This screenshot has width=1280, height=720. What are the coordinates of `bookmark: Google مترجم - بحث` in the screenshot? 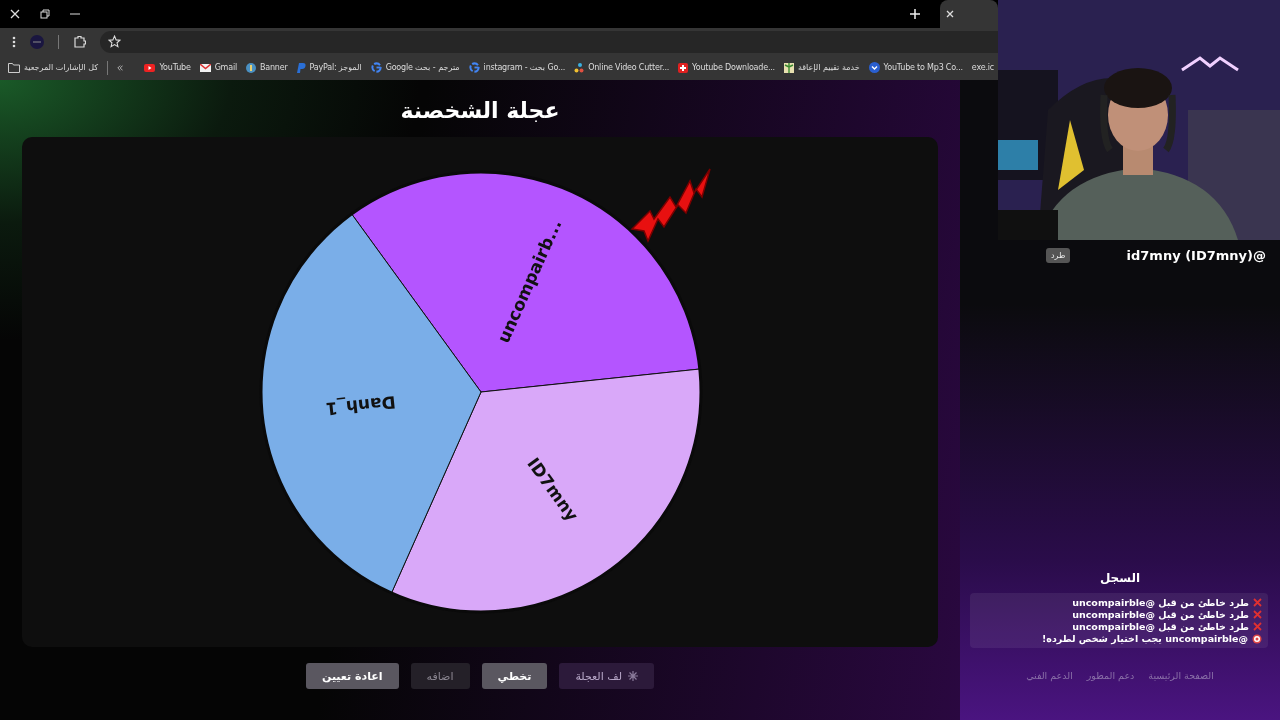 It's located at (415, 67).